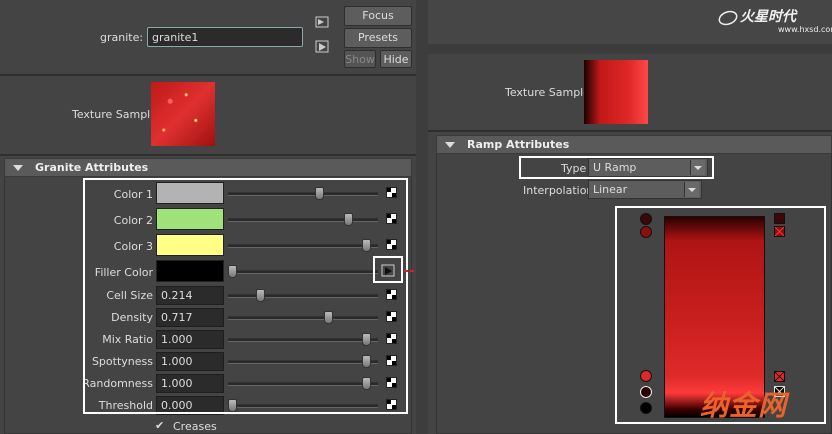 Image resolution: width=832 pixels, height=434 pixels. What do you see at coordinates (323, 47) in the screenshot?
I see `output-connection-icon` at bounding box center [323, 47].